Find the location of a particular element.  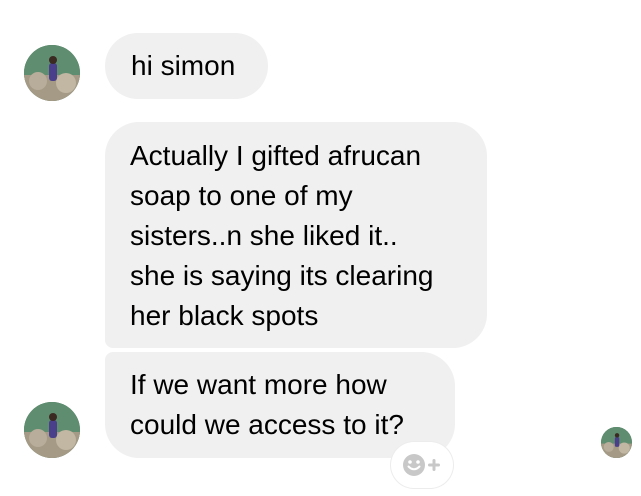

add-reaction-button is located at coordinates (422, 465).